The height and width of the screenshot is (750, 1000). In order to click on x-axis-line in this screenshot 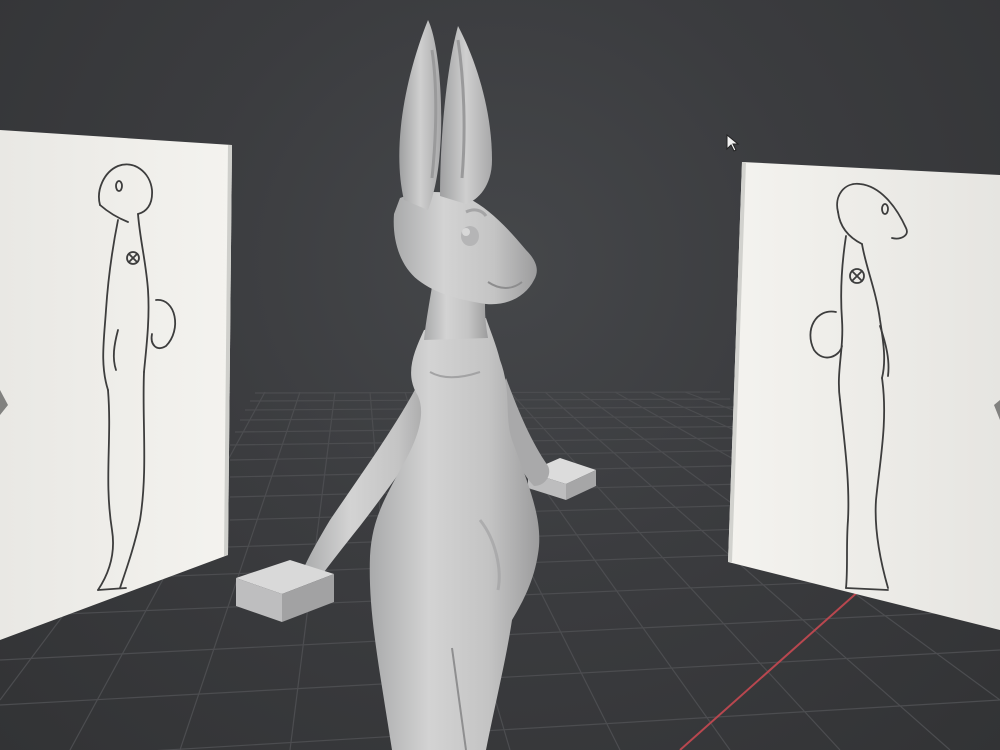, I will do `click(770, 669)`.